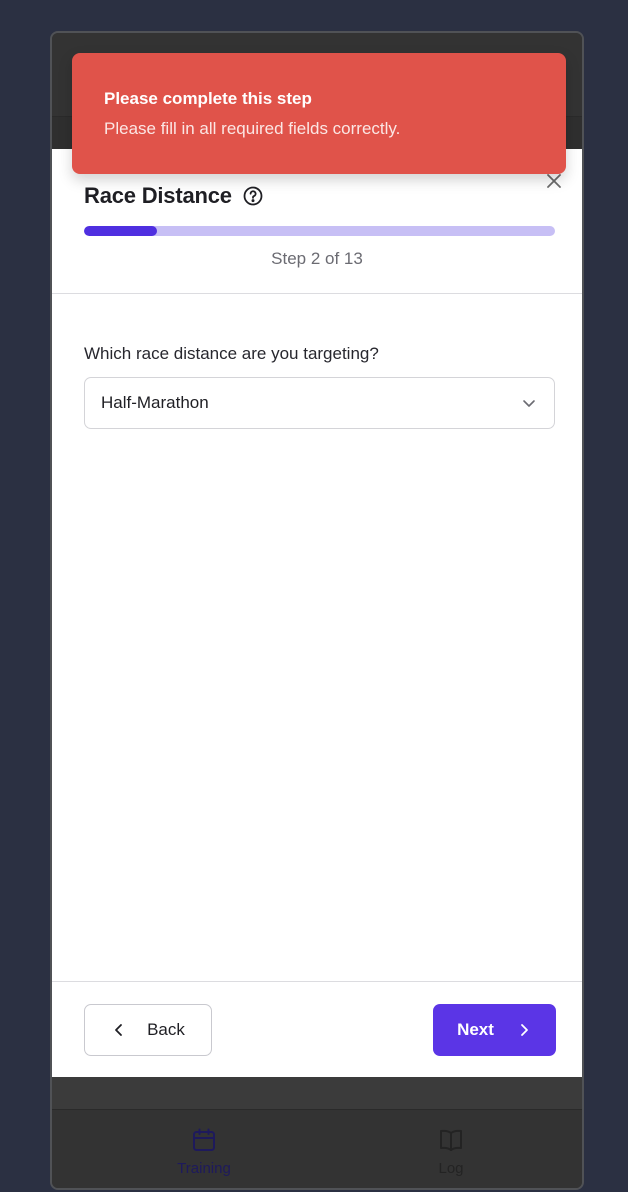 The image size is (628, 1192). What do you see at coordinates (166, 1029) in the screenshot?
I see `back-button-label: Back` at bounding box center [166, 1029].